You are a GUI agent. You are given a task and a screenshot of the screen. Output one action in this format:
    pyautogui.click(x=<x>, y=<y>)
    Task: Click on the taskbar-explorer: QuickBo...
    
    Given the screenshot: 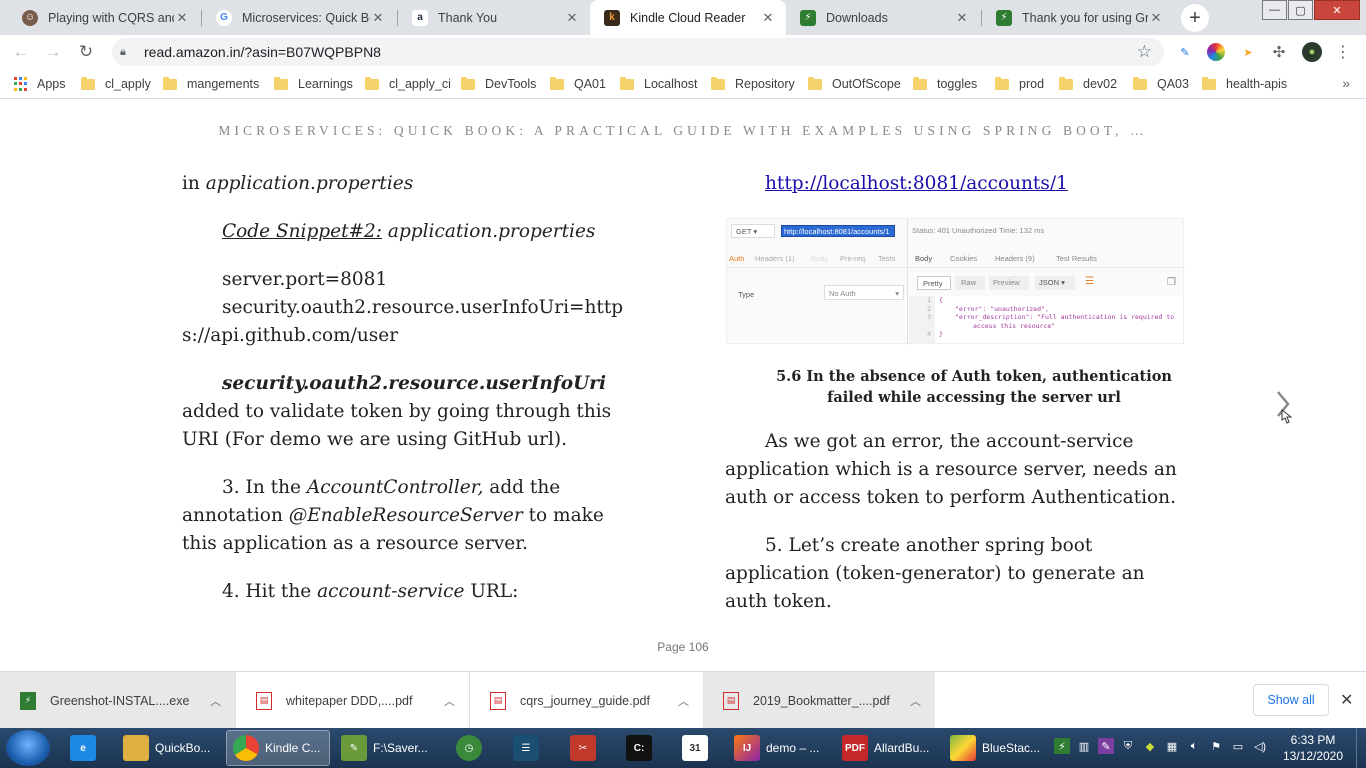 What is the action you would take?
    pyautogui.click(x=169, y=748)
    